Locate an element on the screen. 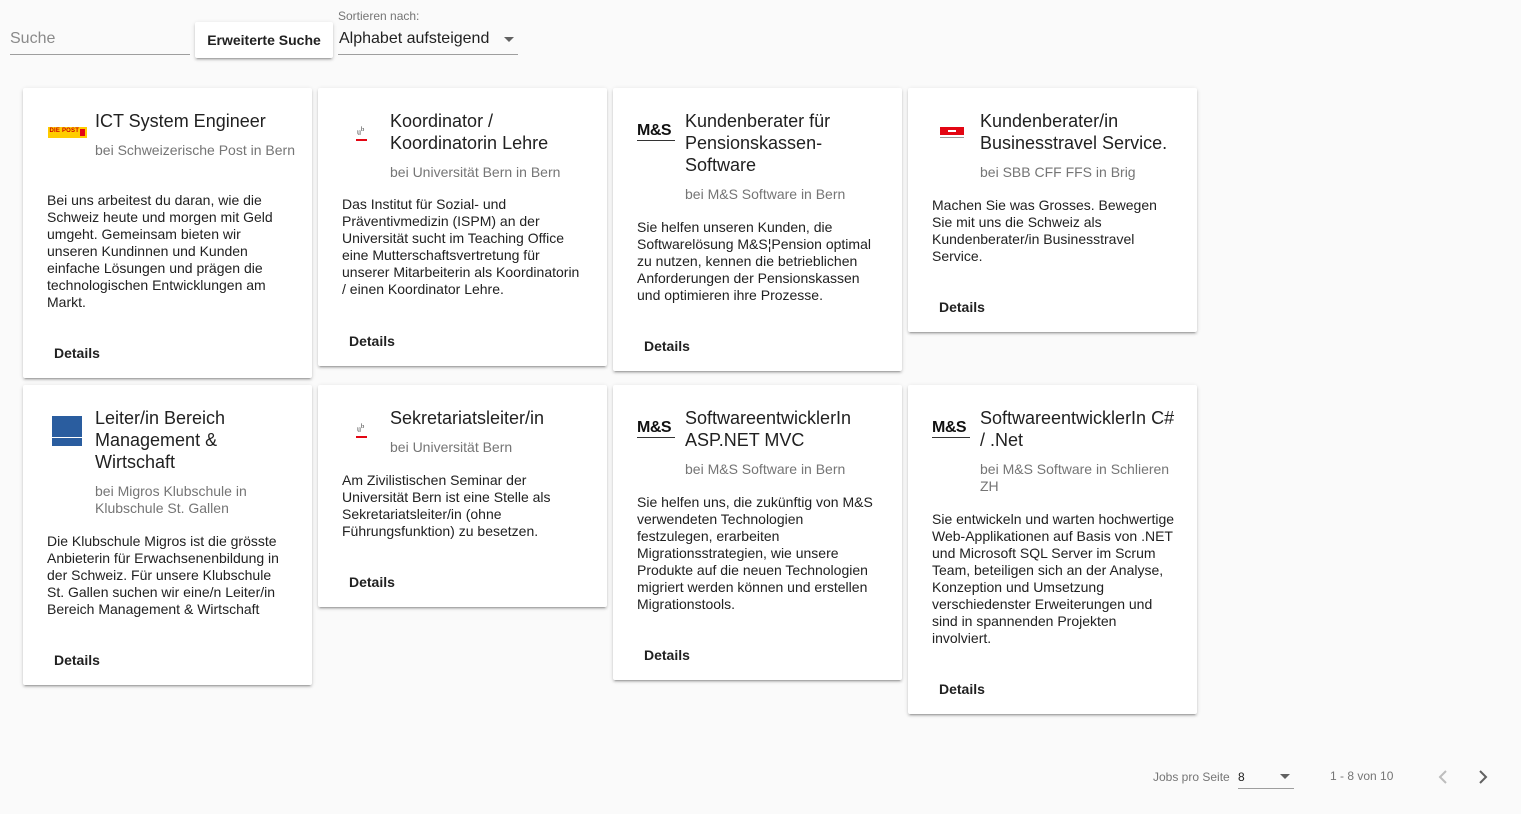 Image resolution: width=1521 pixels, height=814 pixels. job-title: Koordinator / Koordinatorin Lehre is located at coordinates (490, 132).